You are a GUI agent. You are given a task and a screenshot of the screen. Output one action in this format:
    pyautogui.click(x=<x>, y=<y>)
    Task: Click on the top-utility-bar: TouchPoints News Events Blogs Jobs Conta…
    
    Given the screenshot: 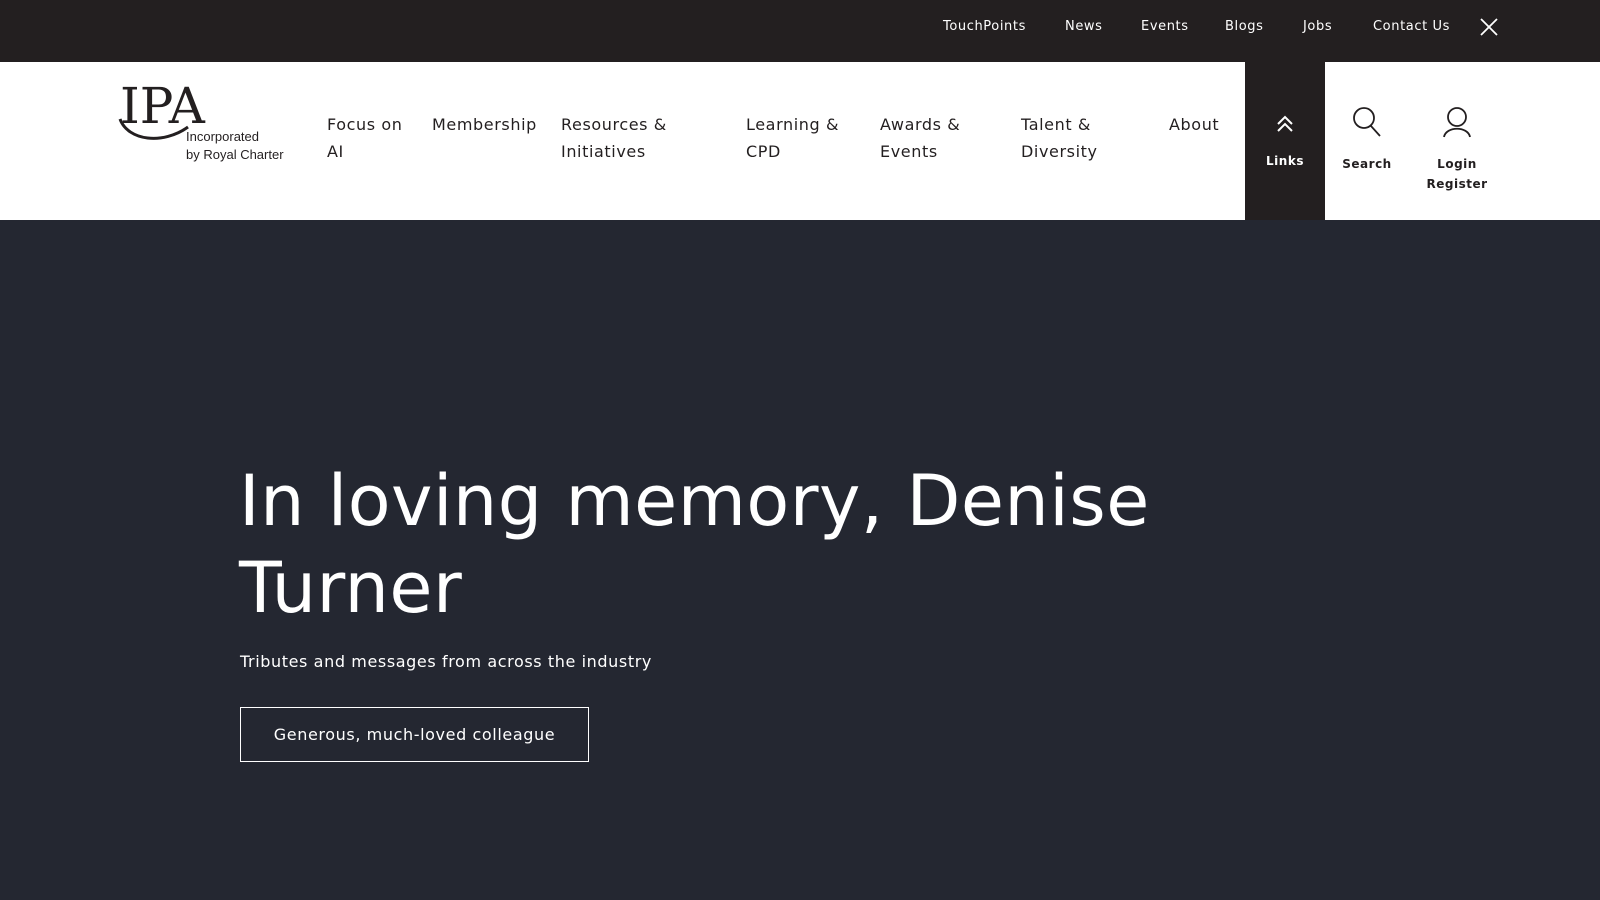 What is the action you would take?
    pyautogui.click(x=800, y=31)
    